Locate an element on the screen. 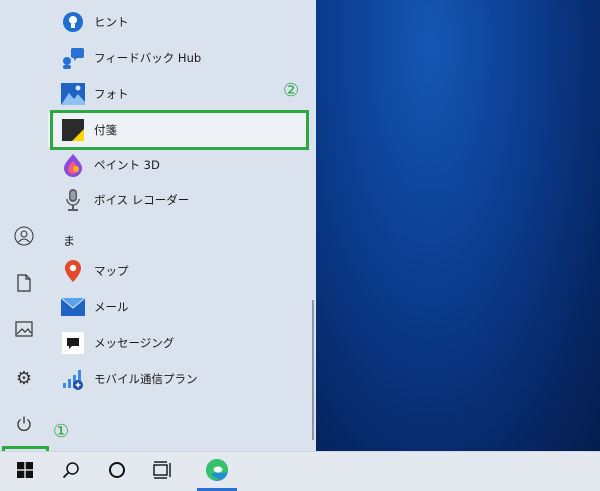 Image resolution: width=600 pixels, height=491 pixels. app-label: フォト is located at coordinates (111, 94).